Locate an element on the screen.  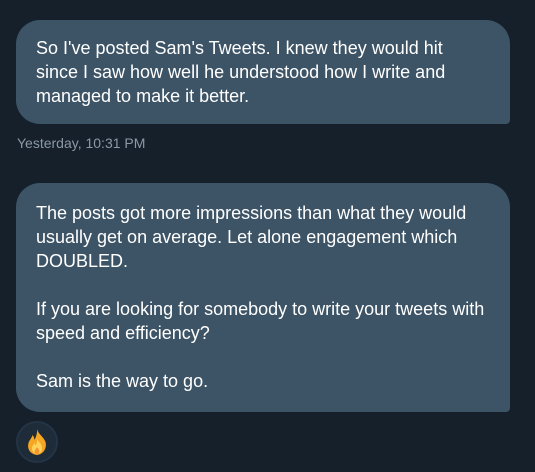
fire-emoji-icon is located at coordinates (37, 442).